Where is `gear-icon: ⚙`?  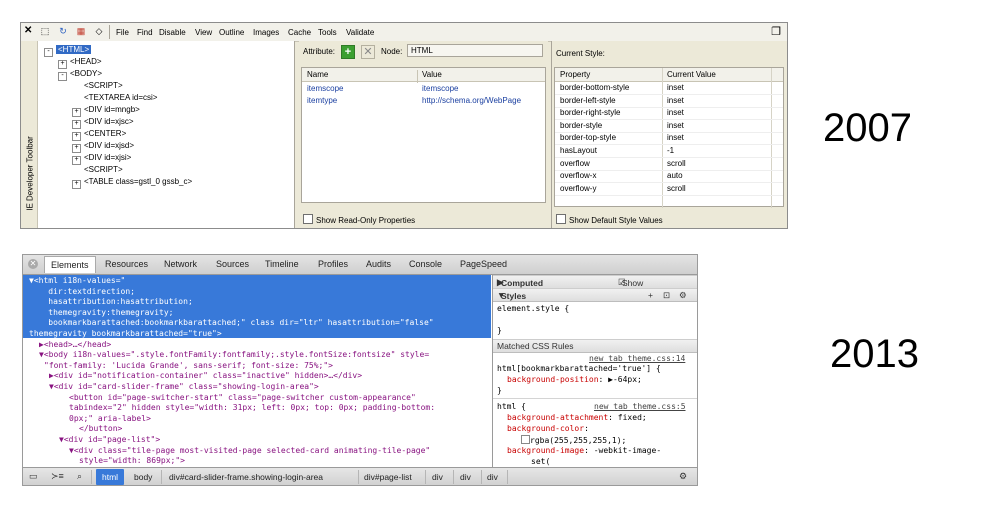
gear-icon: ⚙ is located at coordinates (683, 295).